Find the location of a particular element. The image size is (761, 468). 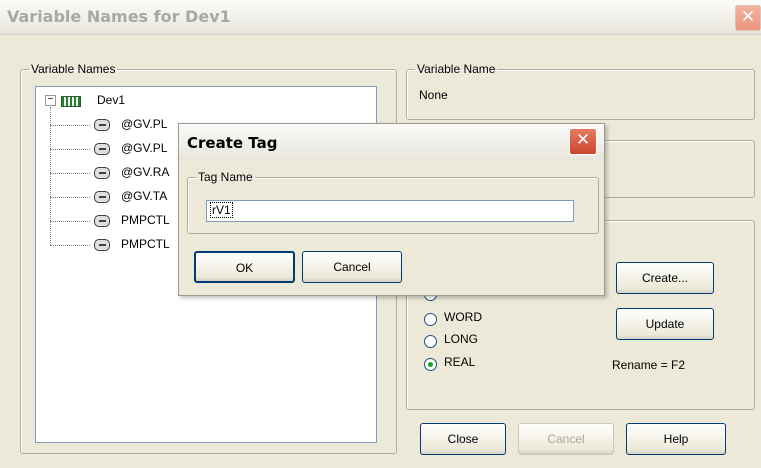

tag-name-input: rV1 is located at coordinates (390, 211).